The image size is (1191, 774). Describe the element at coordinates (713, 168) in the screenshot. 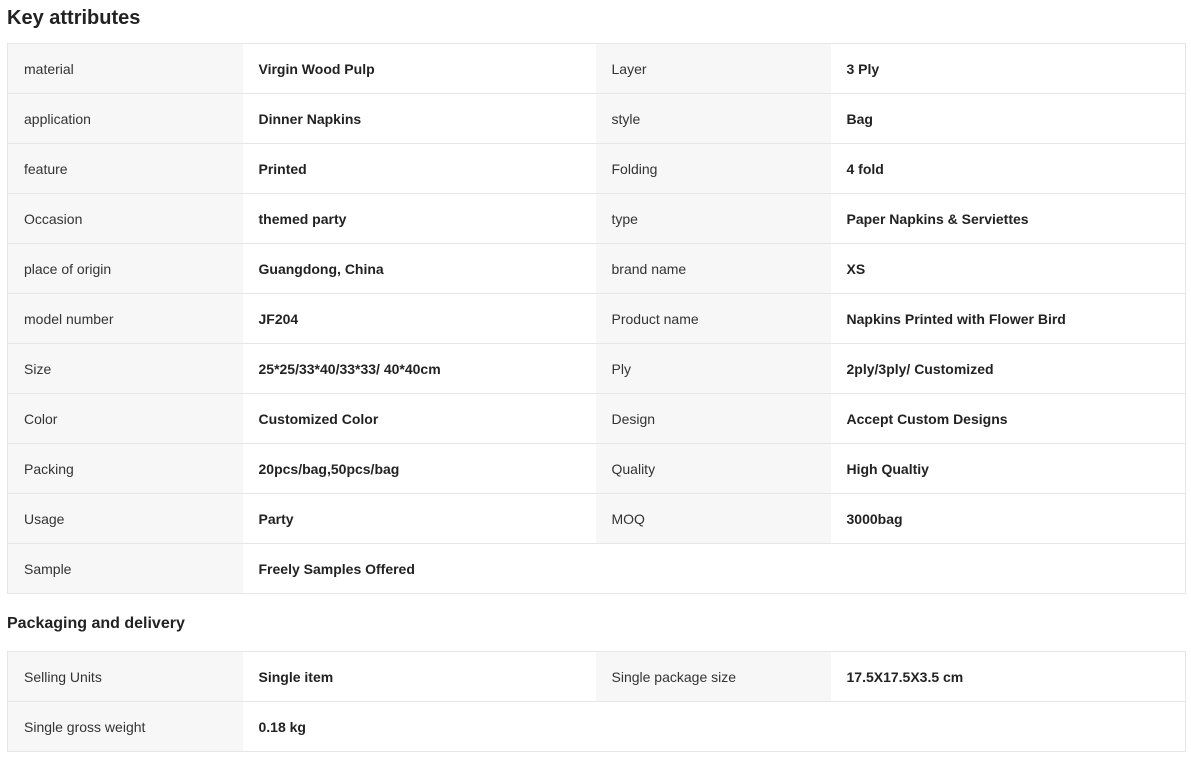

I see `attribute-label: Folding` at that location.